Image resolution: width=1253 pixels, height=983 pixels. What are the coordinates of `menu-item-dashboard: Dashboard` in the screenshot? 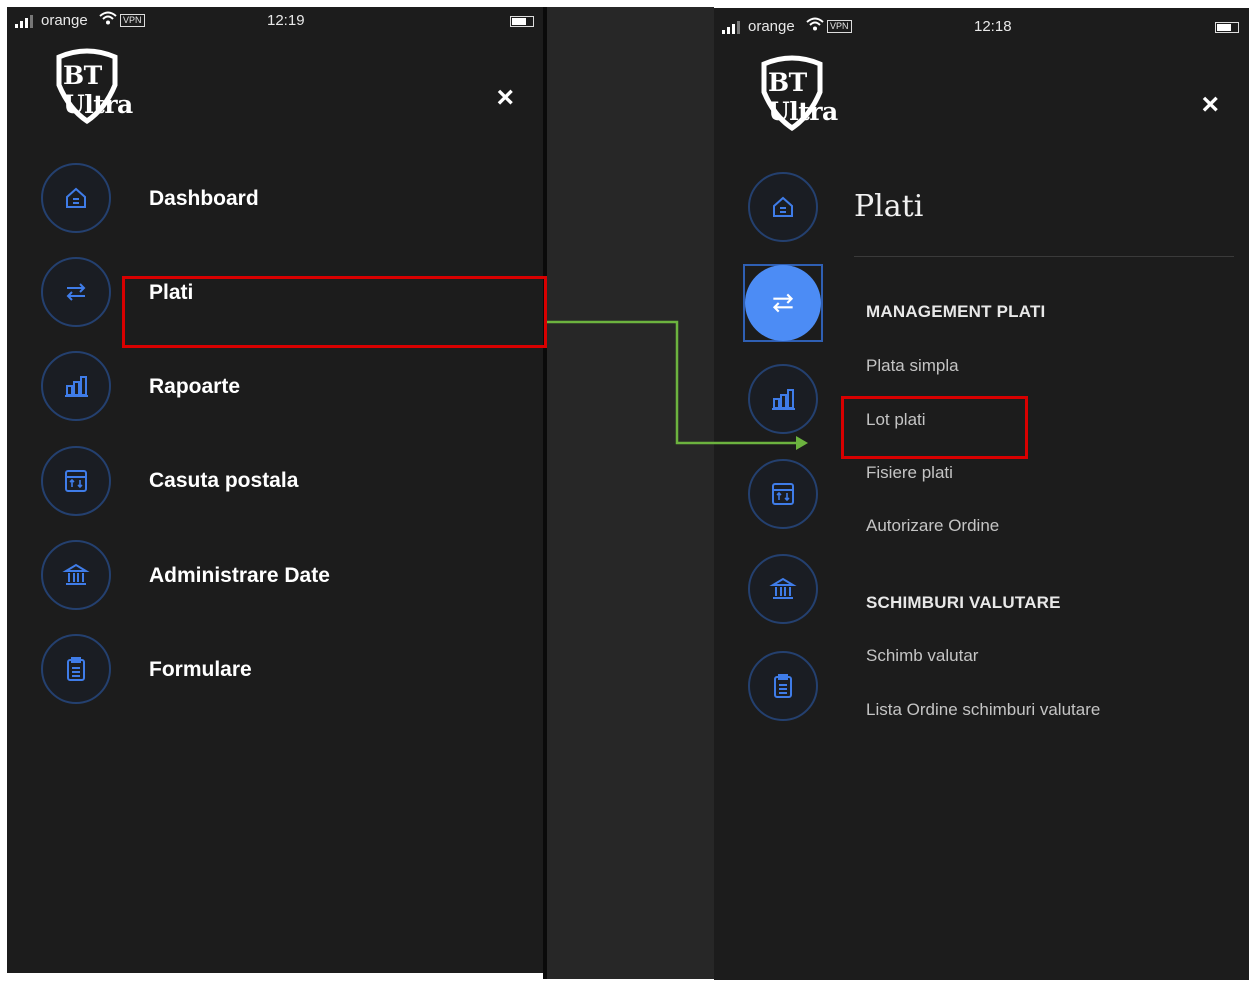 It's located at (204, 199).